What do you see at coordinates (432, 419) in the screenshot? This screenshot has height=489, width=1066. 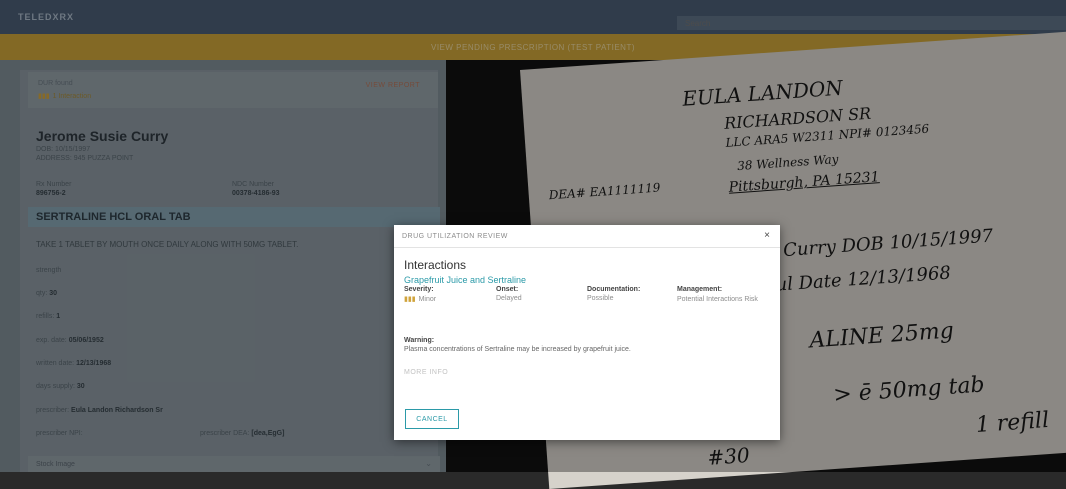 I see `cancel-button: CANCEL` at bounding box center [432, 419].